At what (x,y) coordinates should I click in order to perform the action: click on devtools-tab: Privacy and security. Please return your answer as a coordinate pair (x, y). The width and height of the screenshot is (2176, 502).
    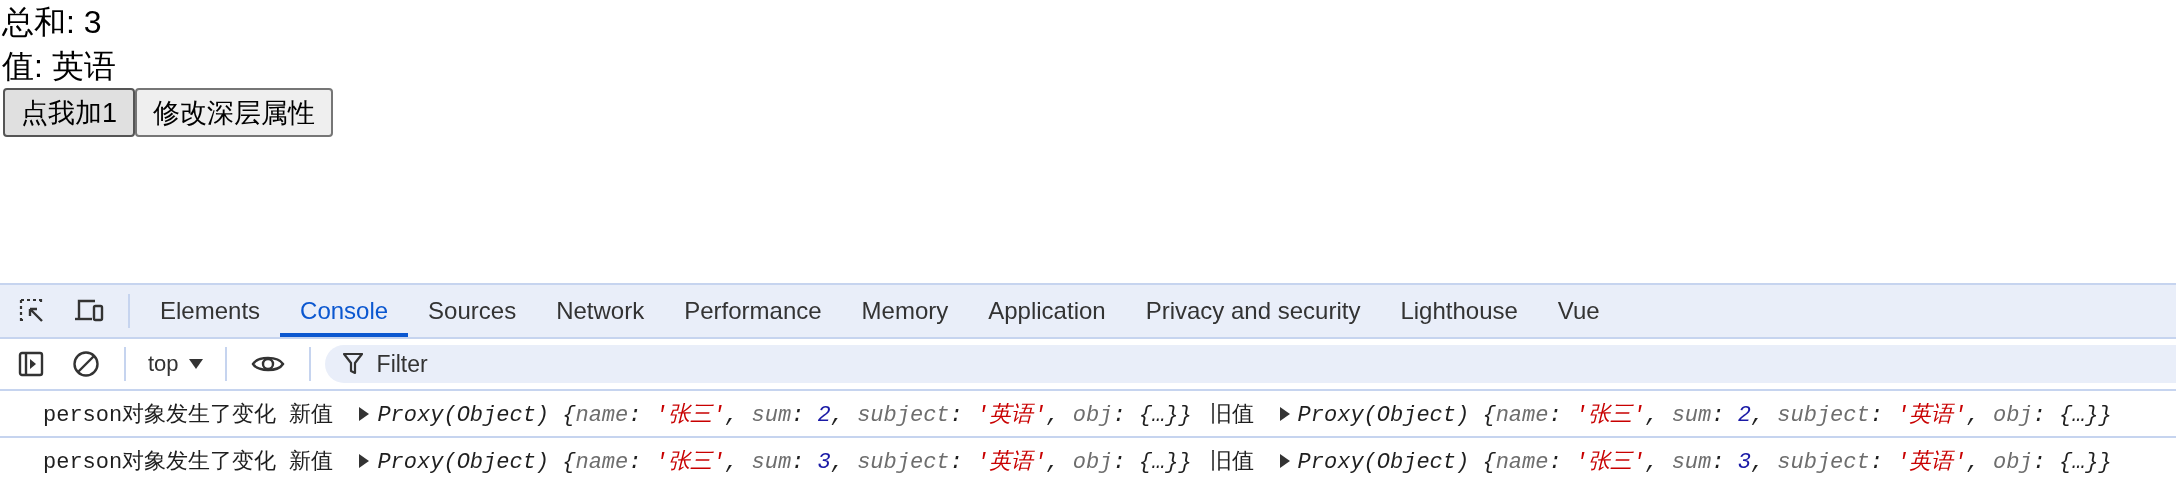
    Looking at the image, I should click on (1253, 311).